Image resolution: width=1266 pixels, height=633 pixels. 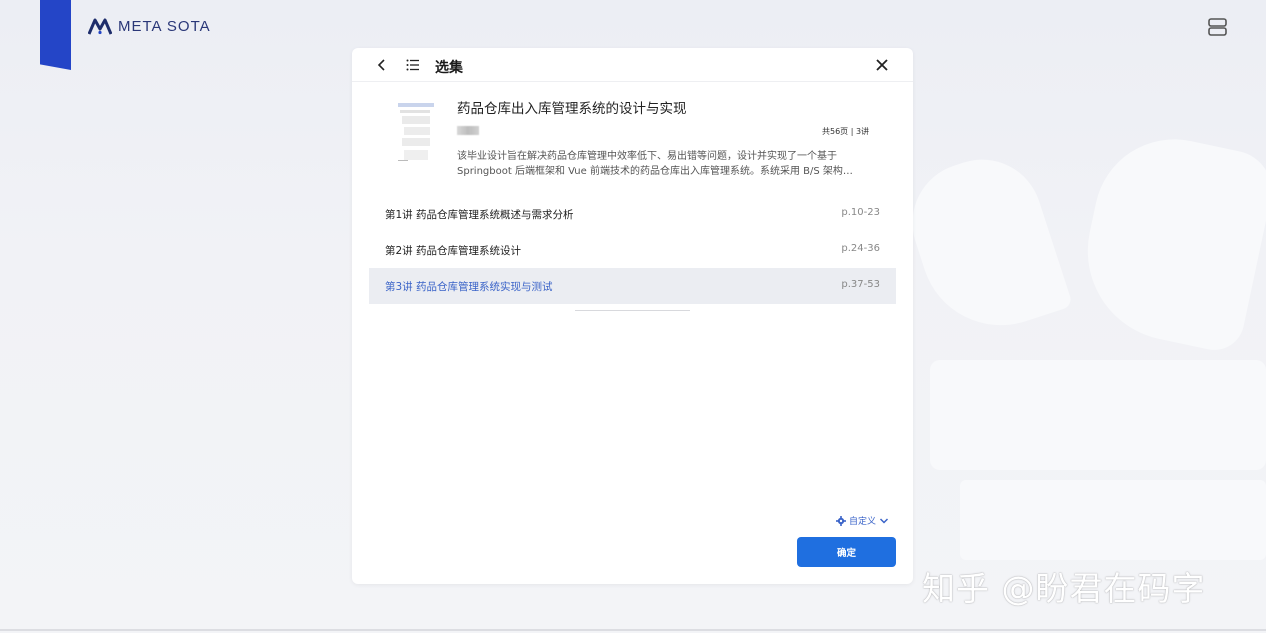 I want to click on list-icon, so click(x=412, y=65).